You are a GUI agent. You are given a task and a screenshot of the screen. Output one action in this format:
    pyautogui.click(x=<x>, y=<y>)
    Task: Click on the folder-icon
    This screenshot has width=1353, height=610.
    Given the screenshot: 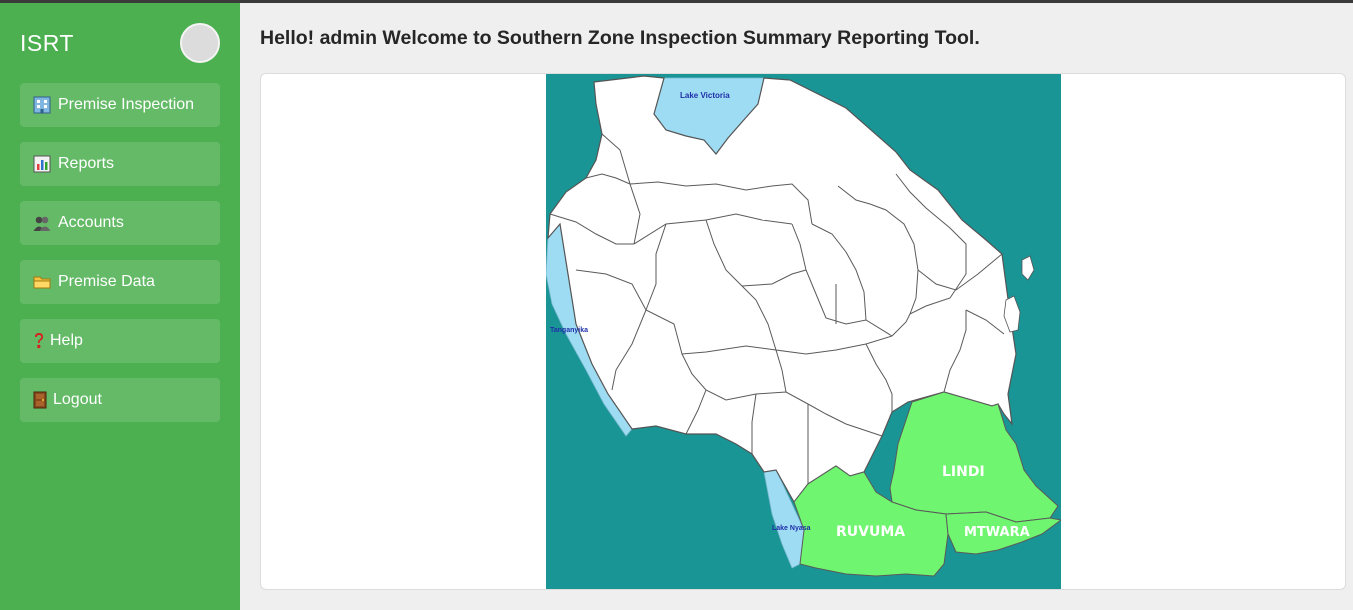 What is the action you would take?
    pyautogui.click(x=42, y=282)
    